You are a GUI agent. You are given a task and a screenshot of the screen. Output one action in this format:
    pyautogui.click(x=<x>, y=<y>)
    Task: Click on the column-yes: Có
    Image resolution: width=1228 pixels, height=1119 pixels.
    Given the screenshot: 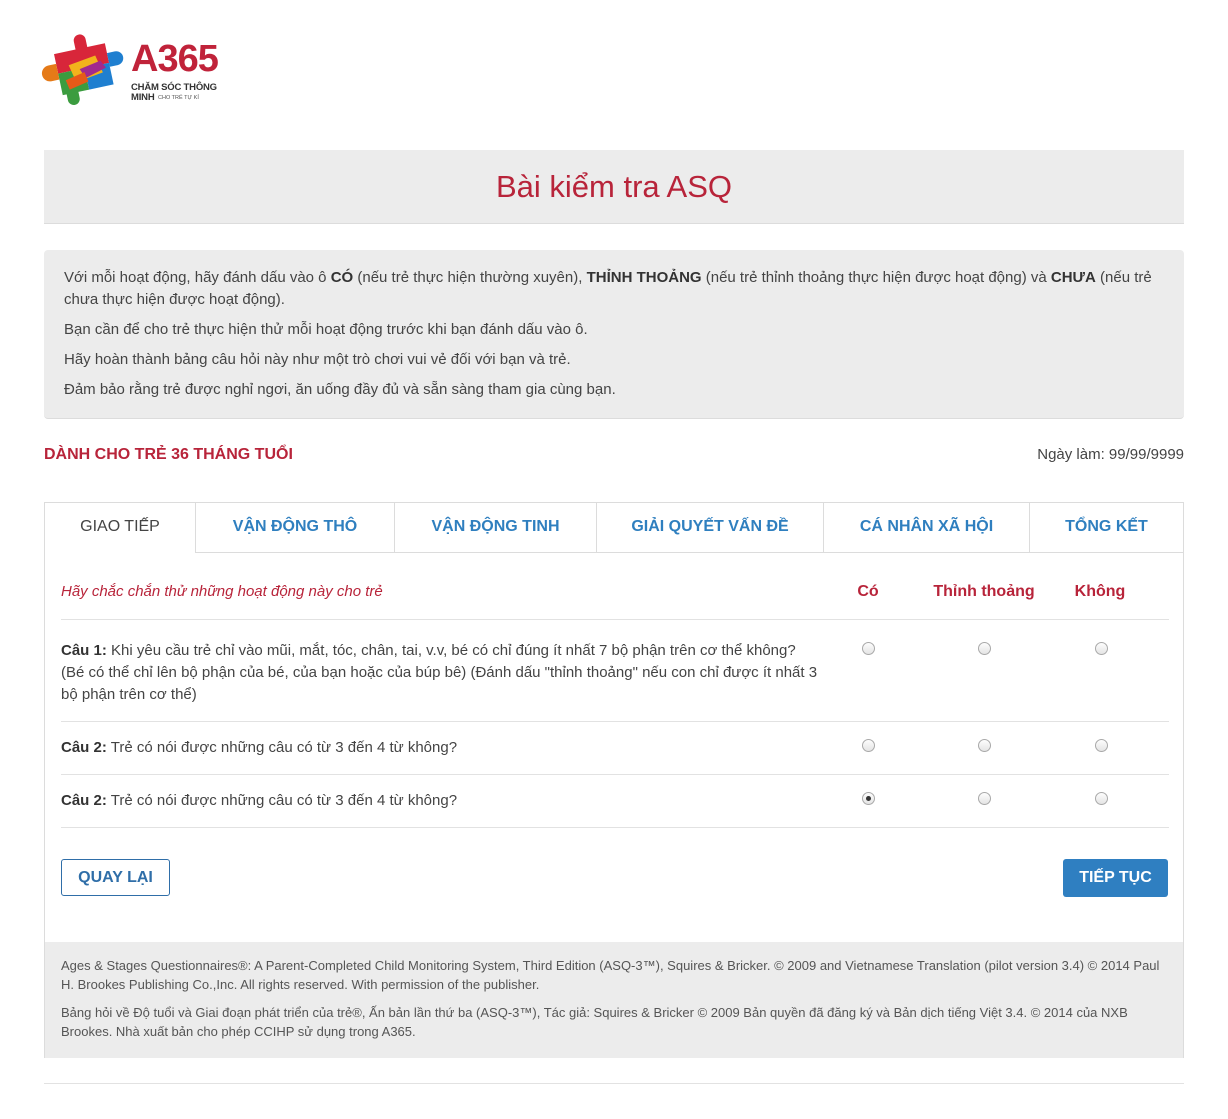 What is the action you would take?
    pyautogui.click(x=868, y=591)
    